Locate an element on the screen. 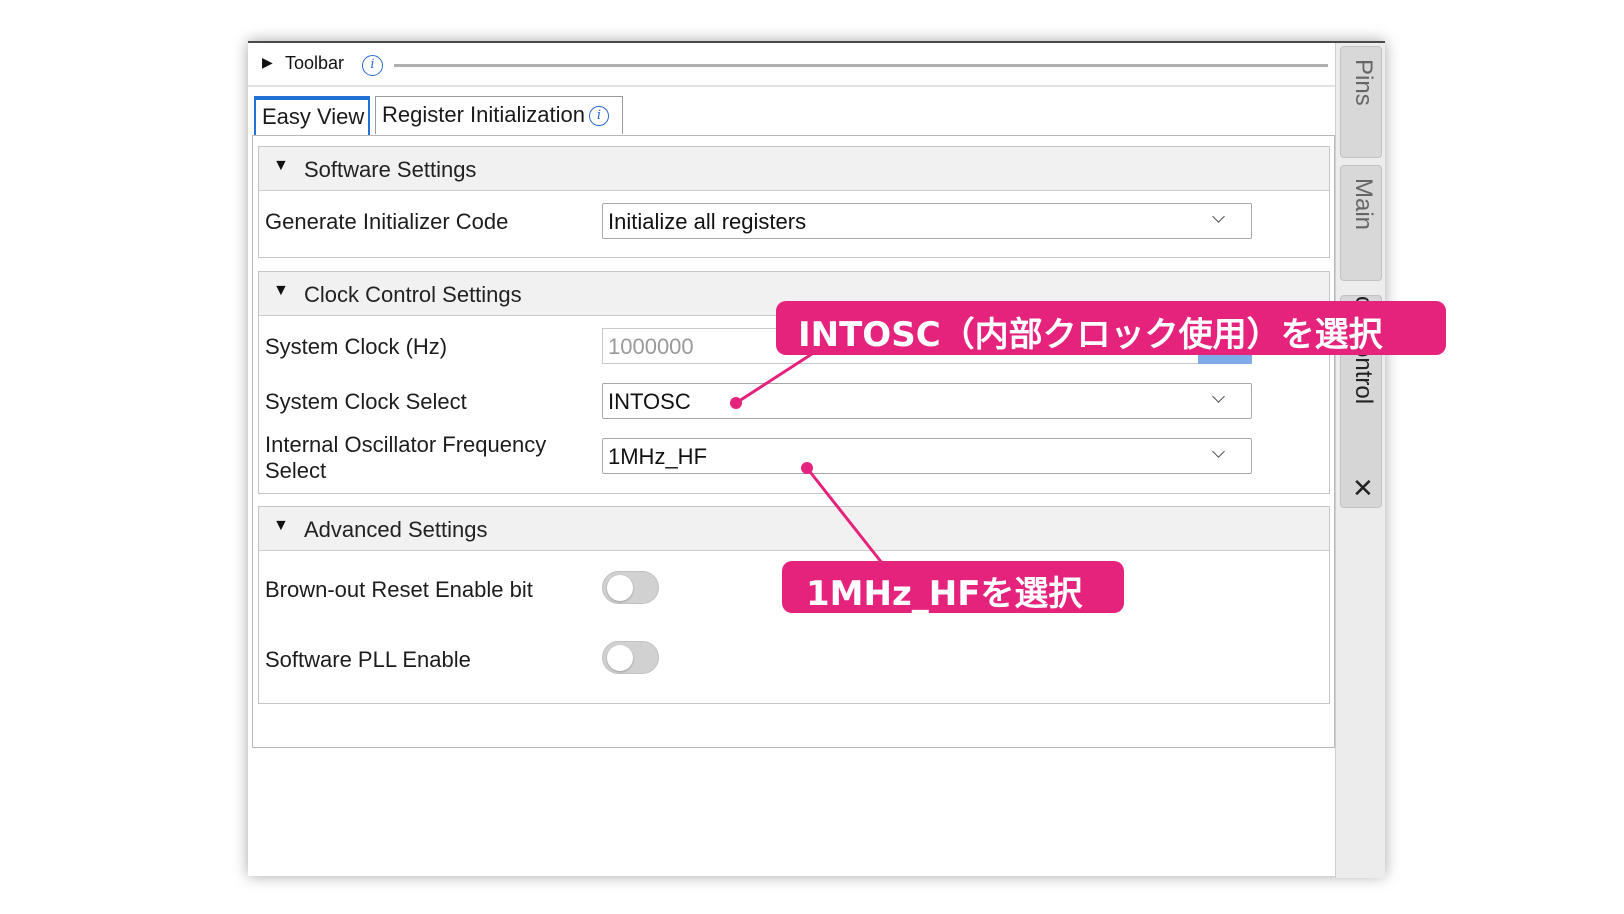 The height and width of the screenshot is (914, 1624). tab-easy-view: Easy View is located at coordinates (312, 115).